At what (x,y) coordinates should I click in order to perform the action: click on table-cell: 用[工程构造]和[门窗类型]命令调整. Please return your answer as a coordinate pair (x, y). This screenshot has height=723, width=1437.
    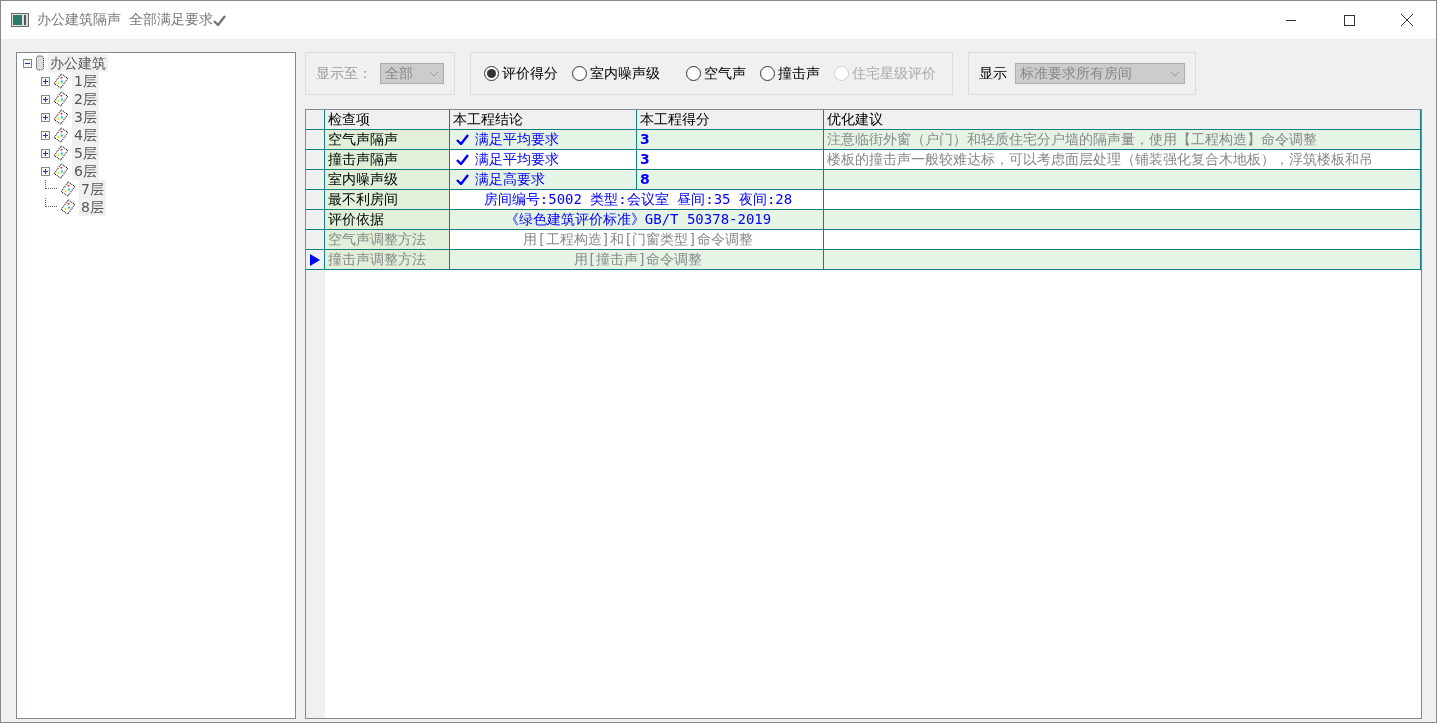
    Looking at the image, I should click on (637, 240).